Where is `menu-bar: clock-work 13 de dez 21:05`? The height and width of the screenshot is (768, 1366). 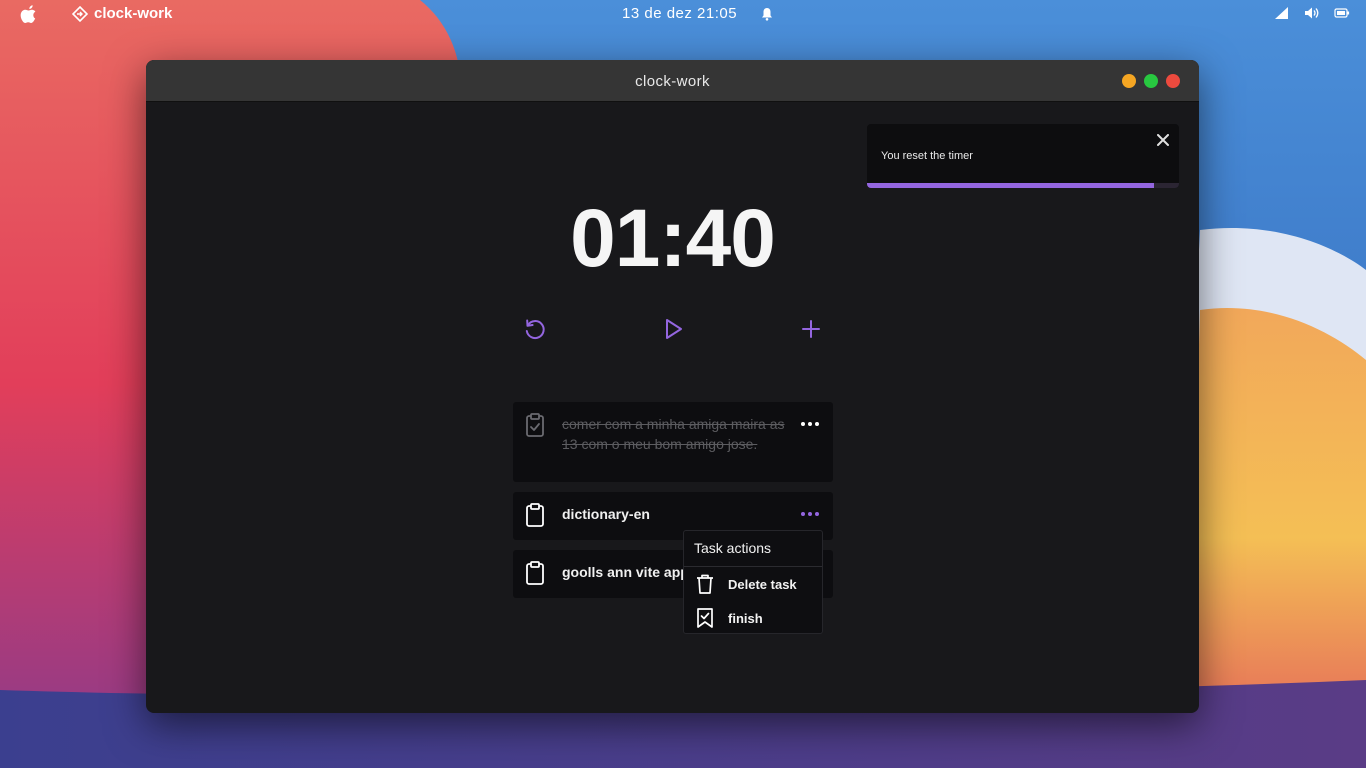 menu-bar: clock-work 13 de dez 21:05 is located at coordinates (683, 14).